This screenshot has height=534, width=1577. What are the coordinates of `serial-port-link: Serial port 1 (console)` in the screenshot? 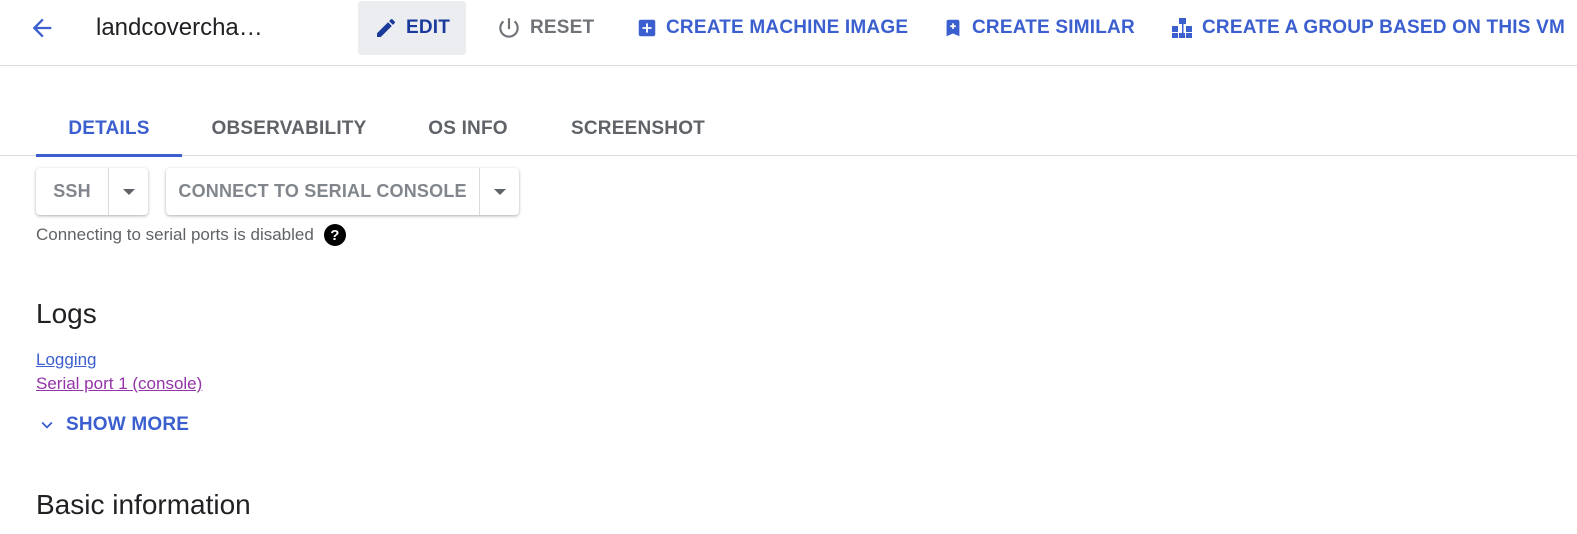 It's located at (119, 384).